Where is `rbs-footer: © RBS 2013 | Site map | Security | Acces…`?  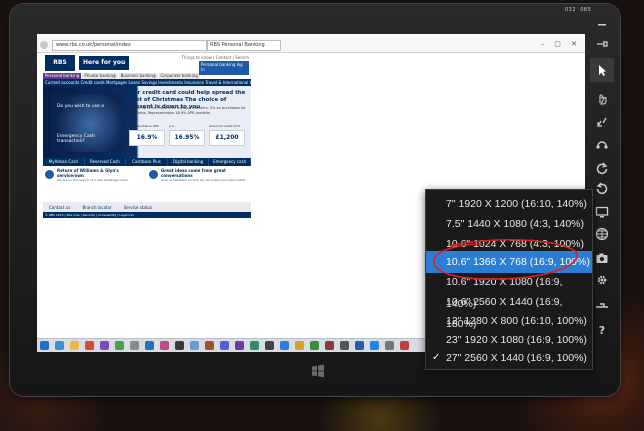
rbs-footer: © RBS 2013 | Site map | Security | Acces… is located at coordinates (147, 215).